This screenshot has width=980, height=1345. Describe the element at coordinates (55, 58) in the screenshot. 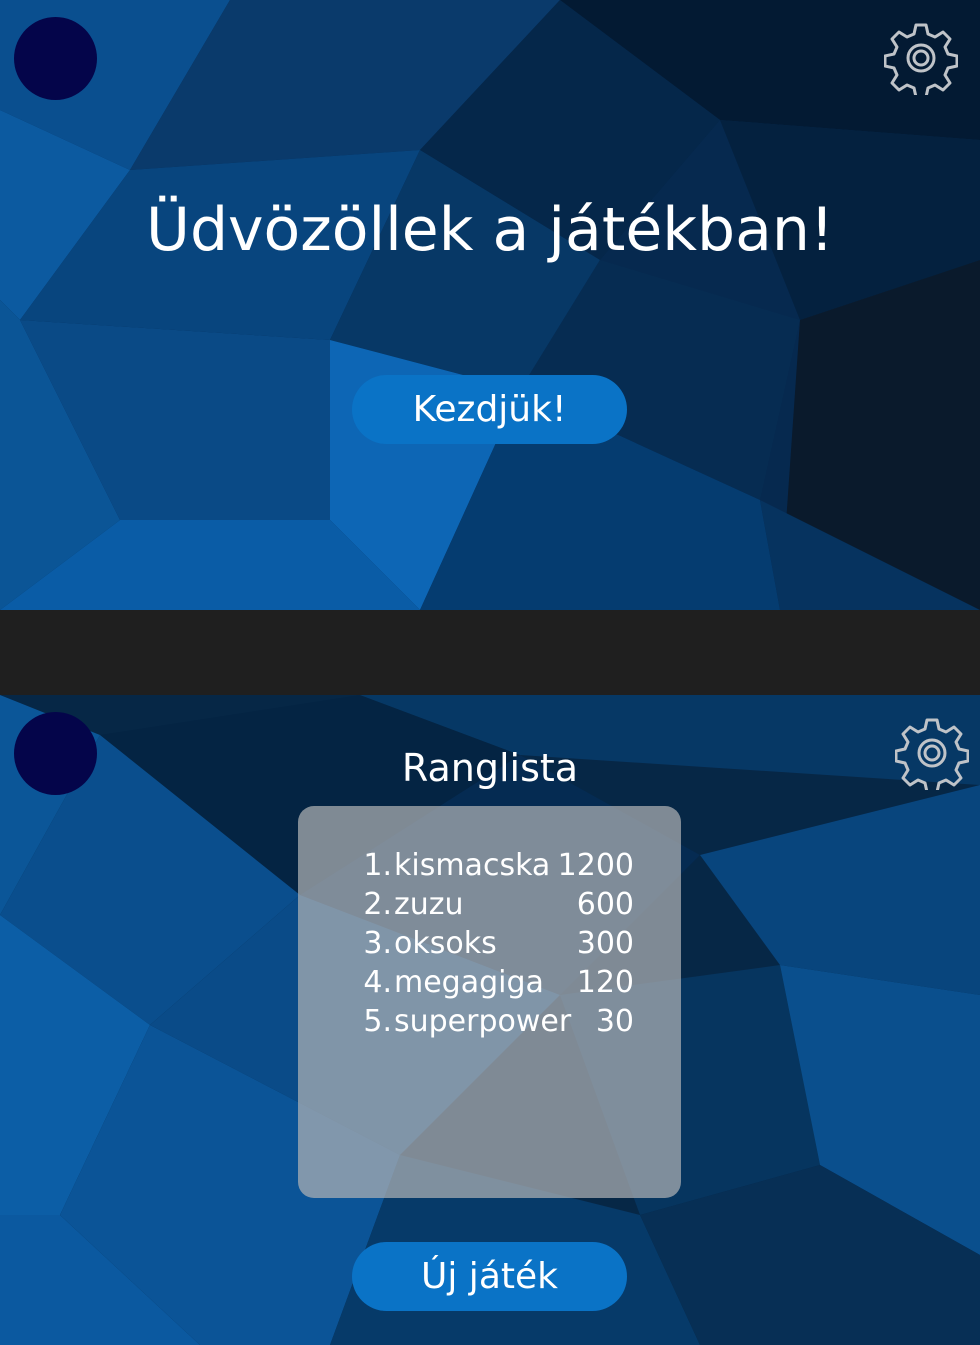

I see `avatar` at that location.